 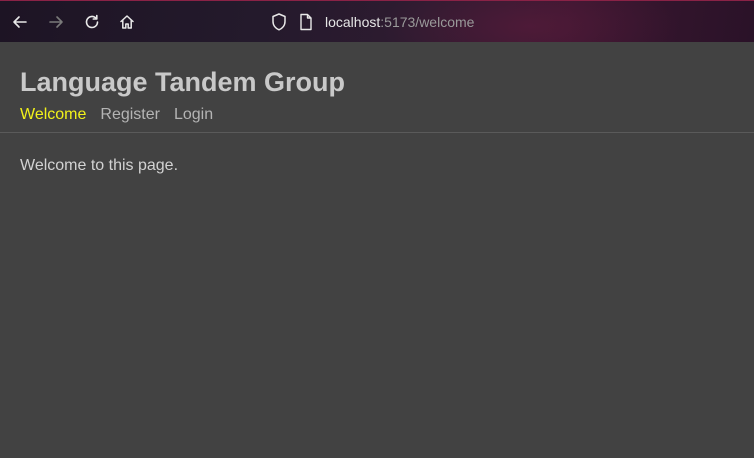 I want to click on shield-icon, so click(x=279, y=24).